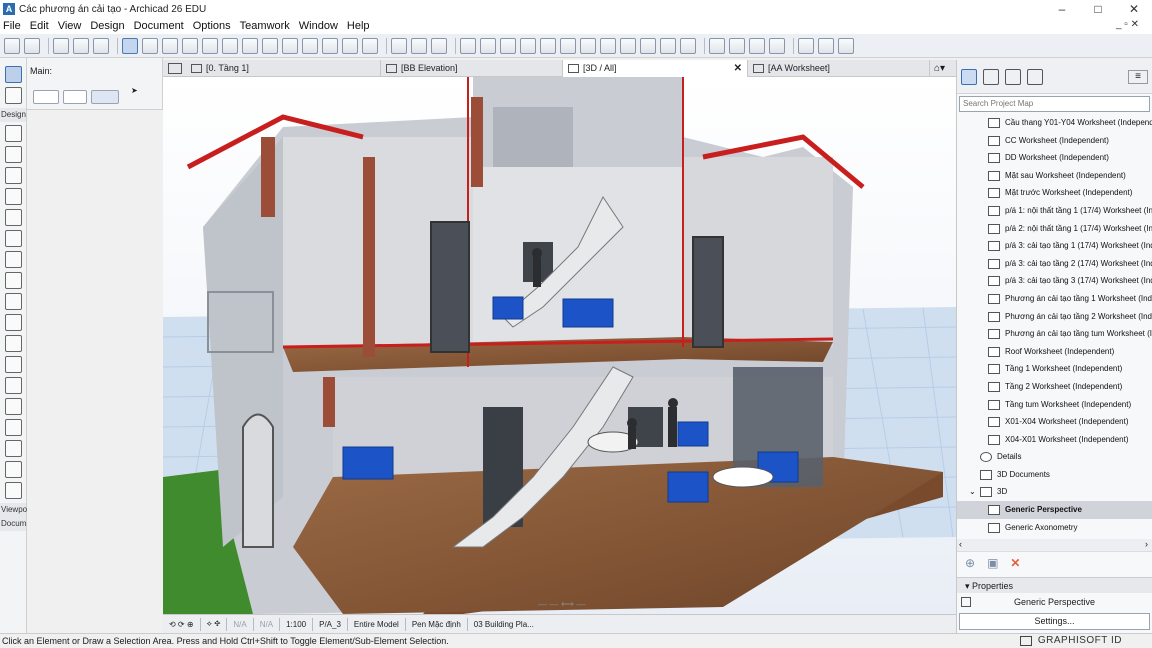 This screenshot has width=1152, height=648. I want to click on menu-design: Design, so click(107, 26).